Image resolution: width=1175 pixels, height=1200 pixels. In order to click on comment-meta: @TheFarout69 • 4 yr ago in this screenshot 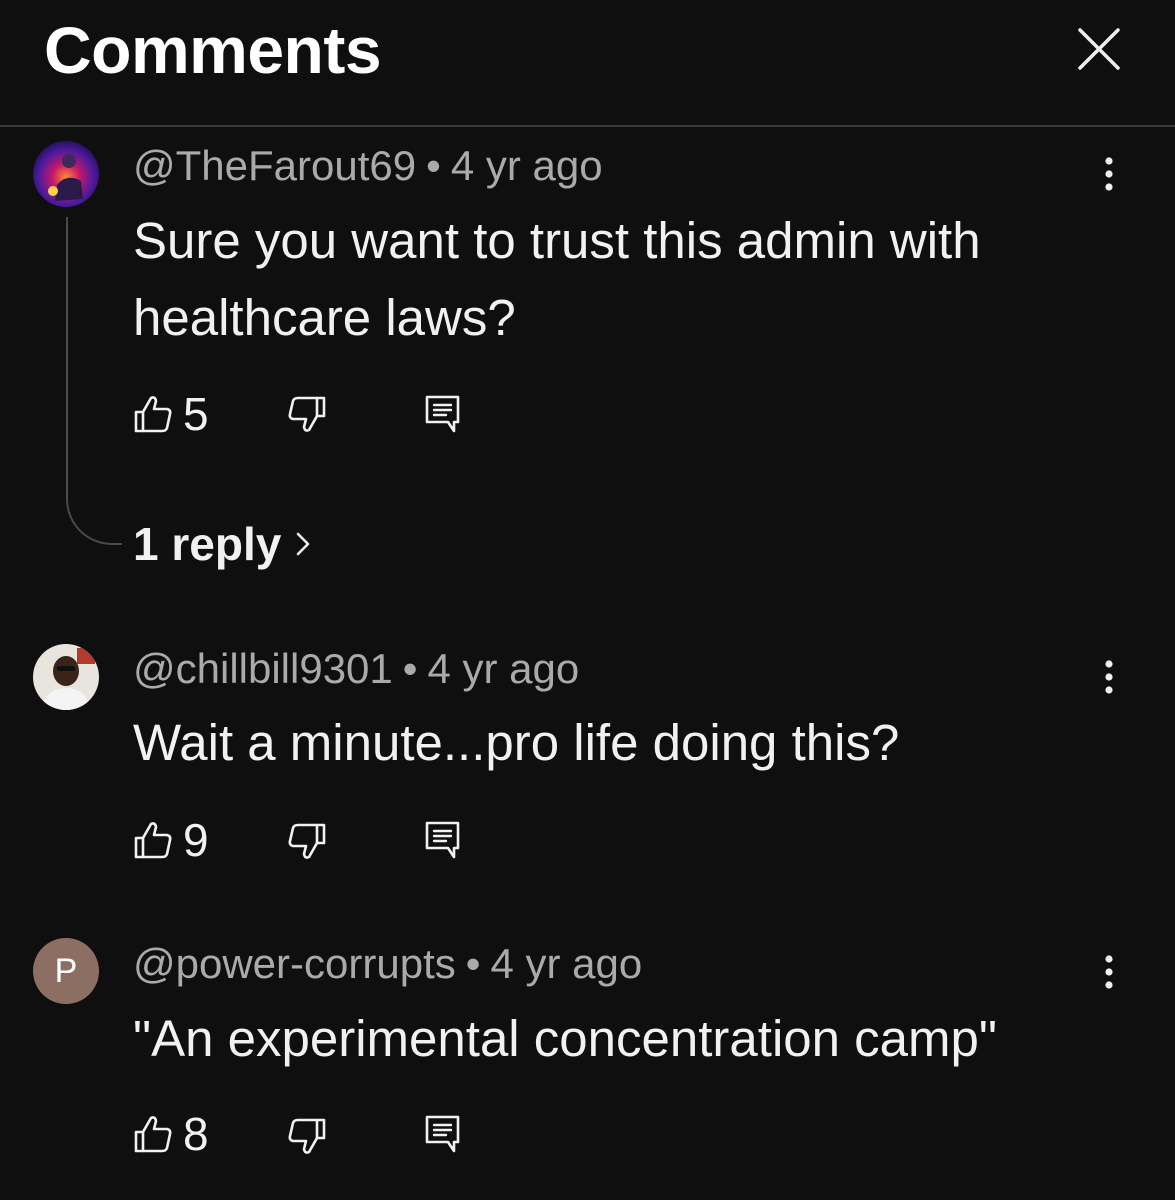, I will do `click(368, 166)`.